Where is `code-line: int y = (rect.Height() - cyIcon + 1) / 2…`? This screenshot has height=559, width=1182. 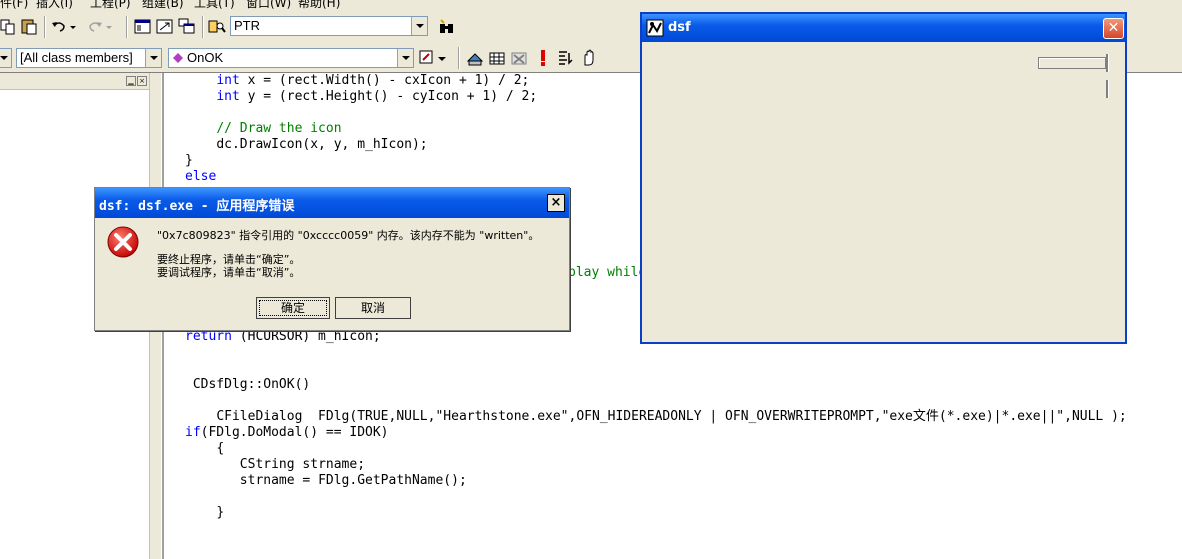 code-line: int y = (rect.Height() - cyIcon + 1) / 2… is located at coordinates (377, 96).